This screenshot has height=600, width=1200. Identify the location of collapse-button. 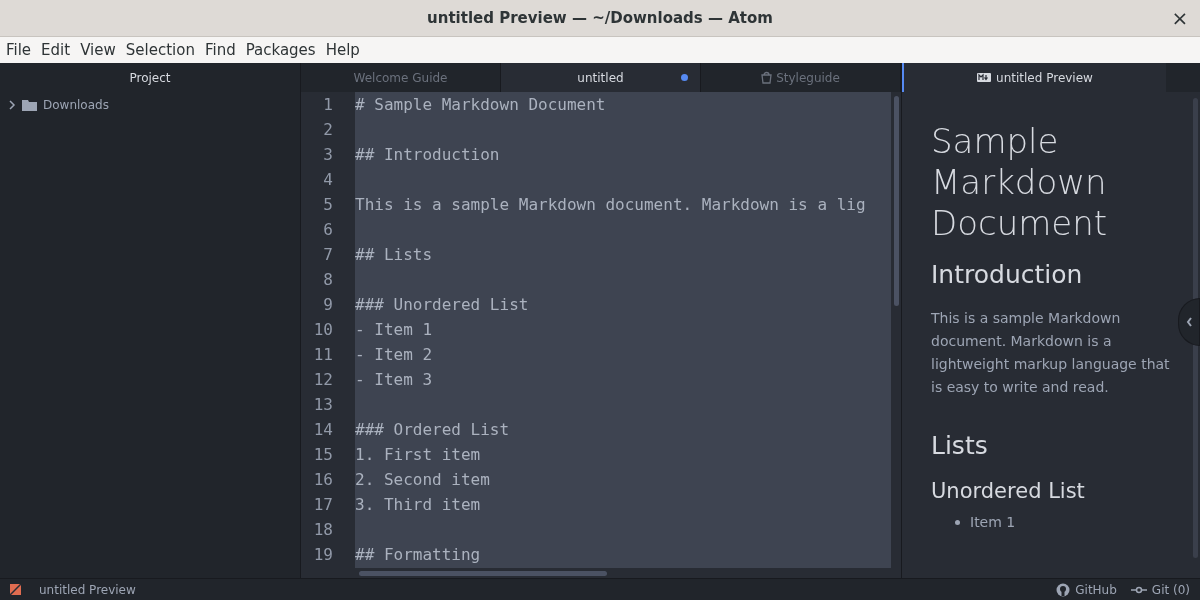
(1189, 322).